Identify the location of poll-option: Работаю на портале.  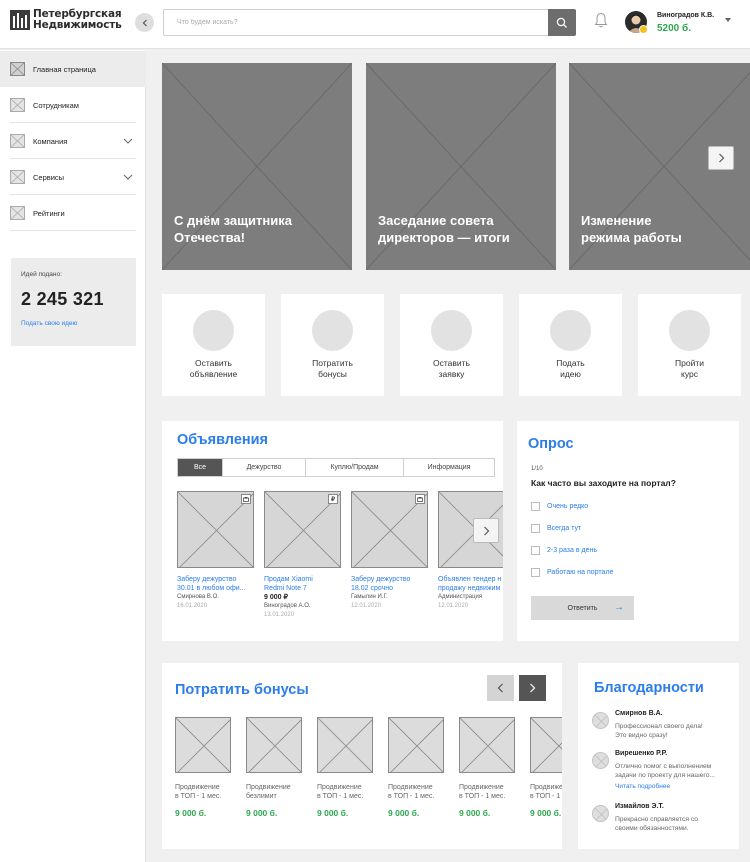
(572, 572).